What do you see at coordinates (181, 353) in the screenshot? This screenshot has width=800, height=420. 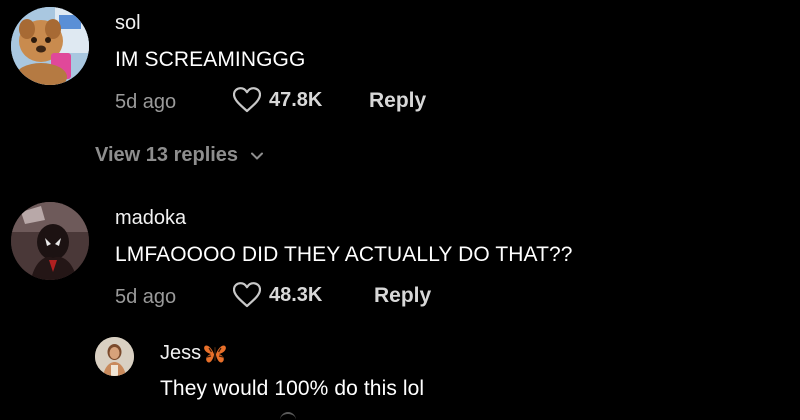 I see `reply-username: Jess` at bounding box center [181, 353].